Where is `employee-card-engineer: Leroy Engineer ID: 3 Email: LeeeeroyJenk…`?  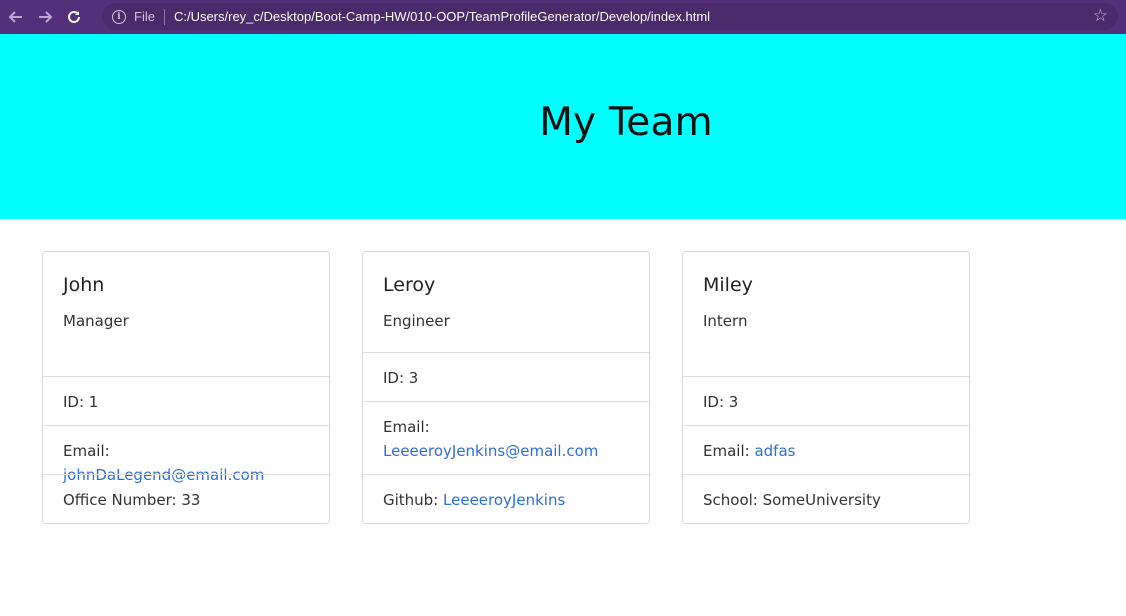 employee-card-engineer: Leroy Engineer ID: 3 Email: LeeeeroyJenk… is located at coordinates (506, 387).